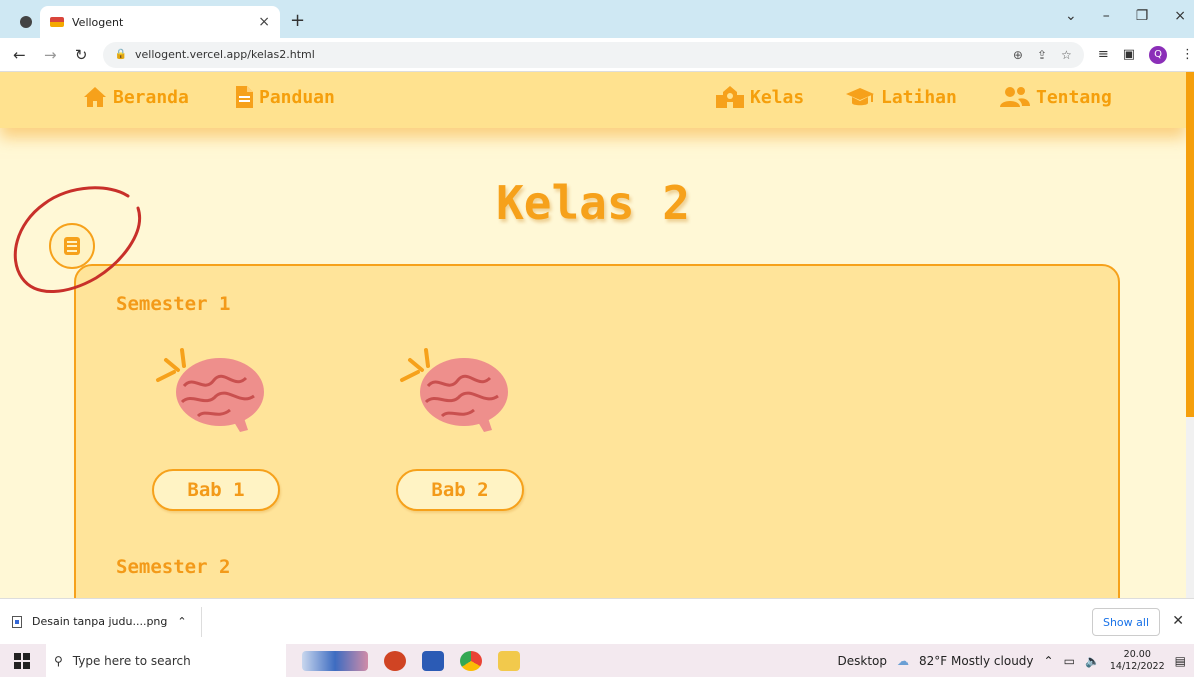 This screenshot has width=1194, height=677. I want to click on nav-beranda: Beranda, so click(136, 97).